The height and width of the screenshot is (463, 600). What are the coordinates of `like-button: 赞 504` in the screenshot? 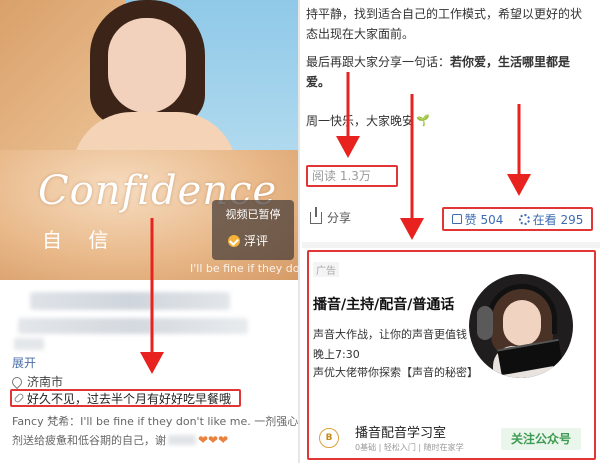 It's located at (477, 219).